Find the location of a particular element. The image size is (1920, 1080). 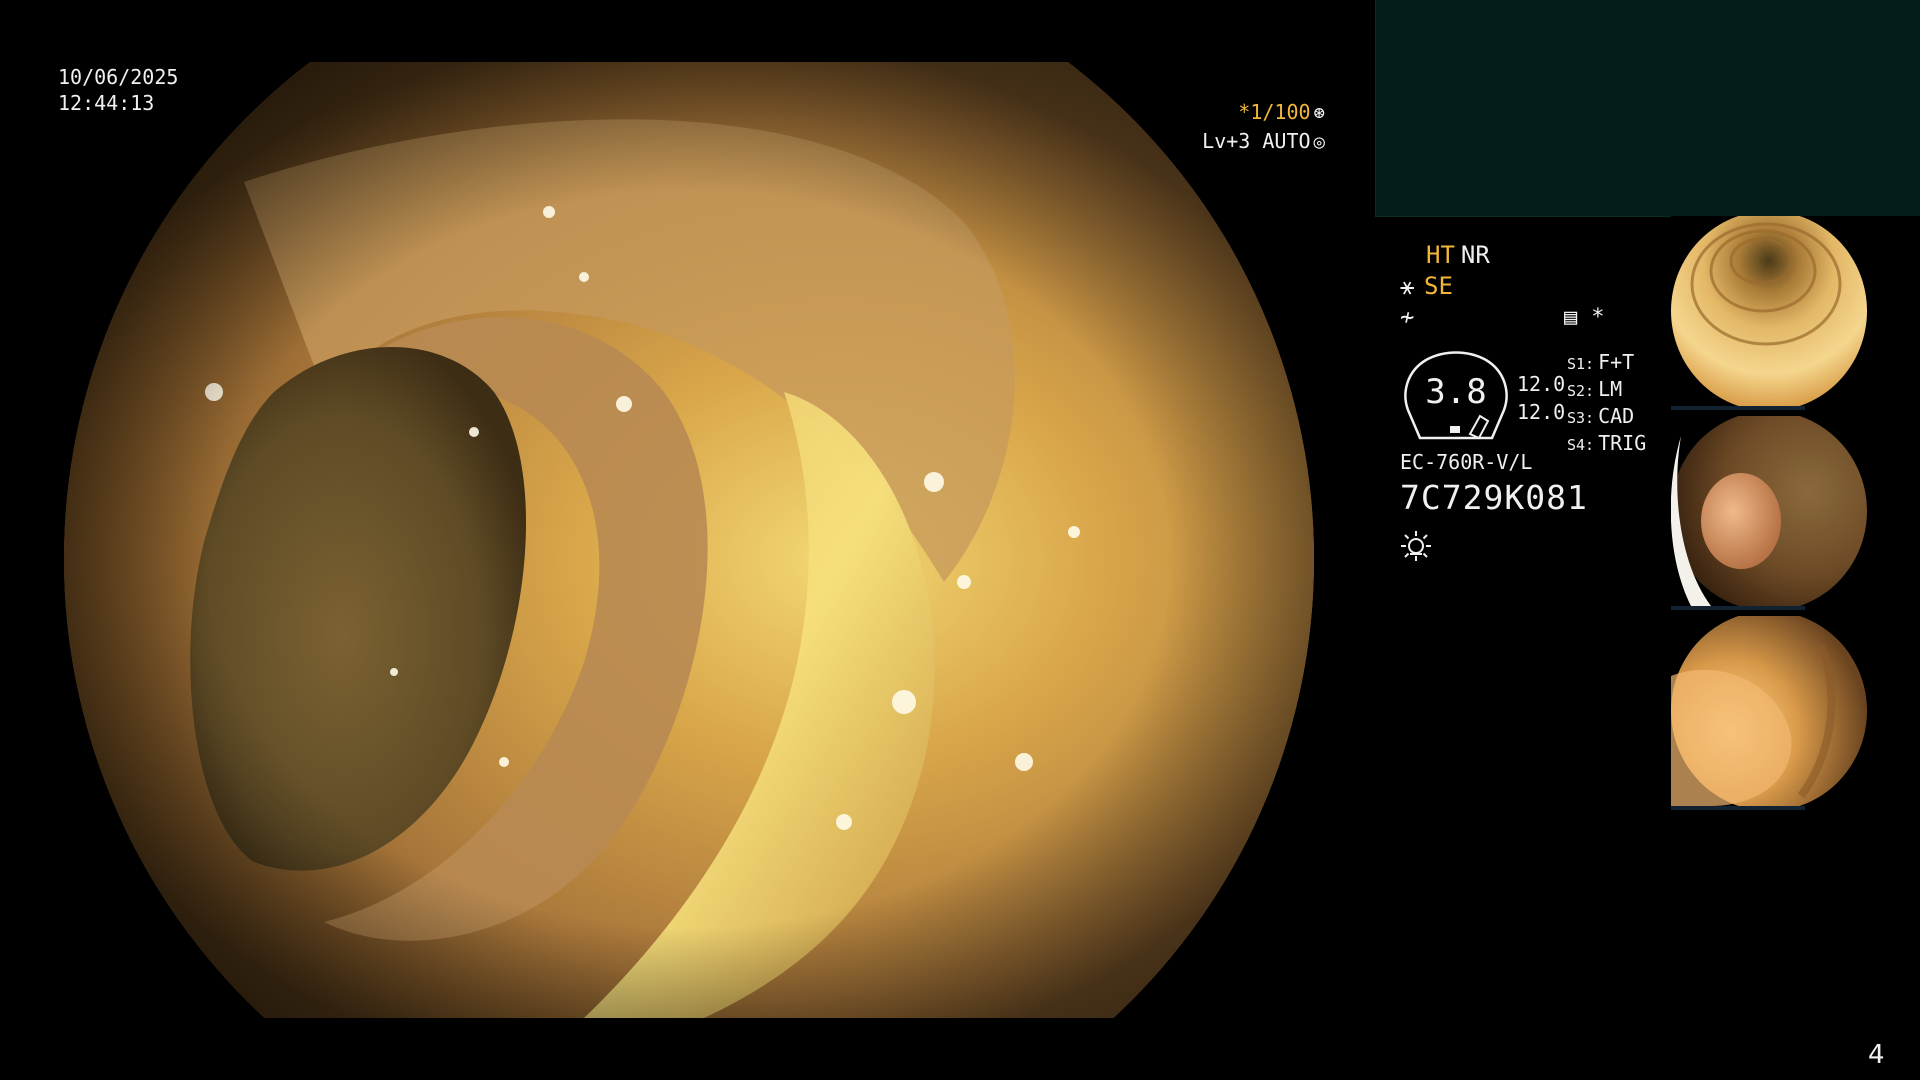

scope-switch-list: S1: F+T S2: LM S3: CAD S4: TRIG is located at coordinates (1606, 404).